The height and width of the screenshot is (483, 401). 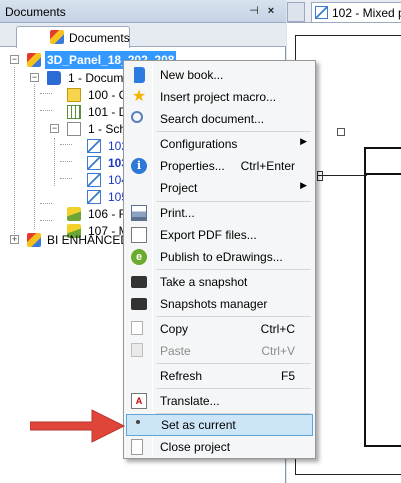 I want to click on arrow-icon, so click(x=78, y=426).